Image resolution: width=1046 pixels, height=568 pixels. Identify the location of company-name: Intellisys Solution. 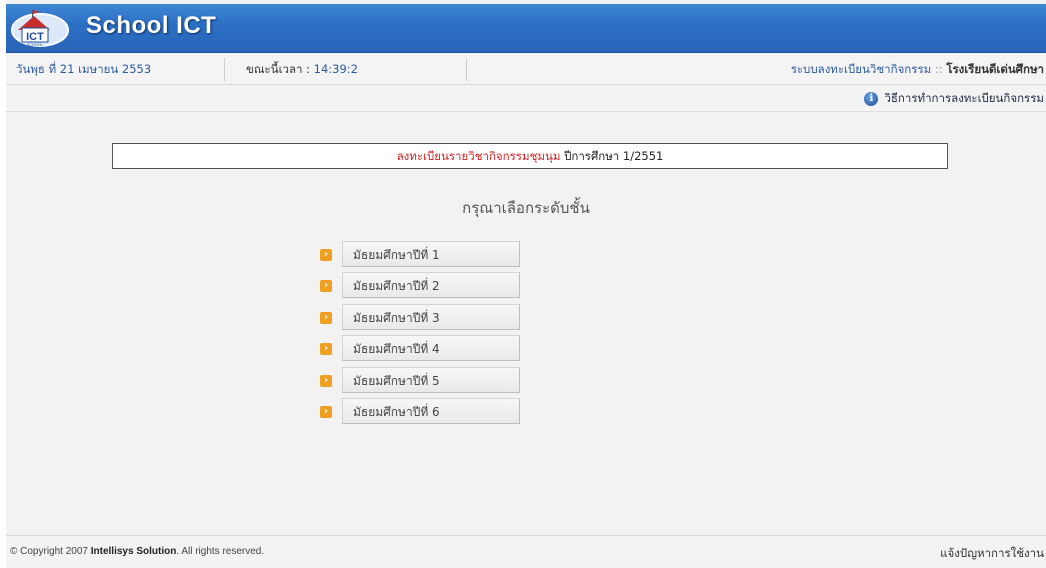
(133, 551).